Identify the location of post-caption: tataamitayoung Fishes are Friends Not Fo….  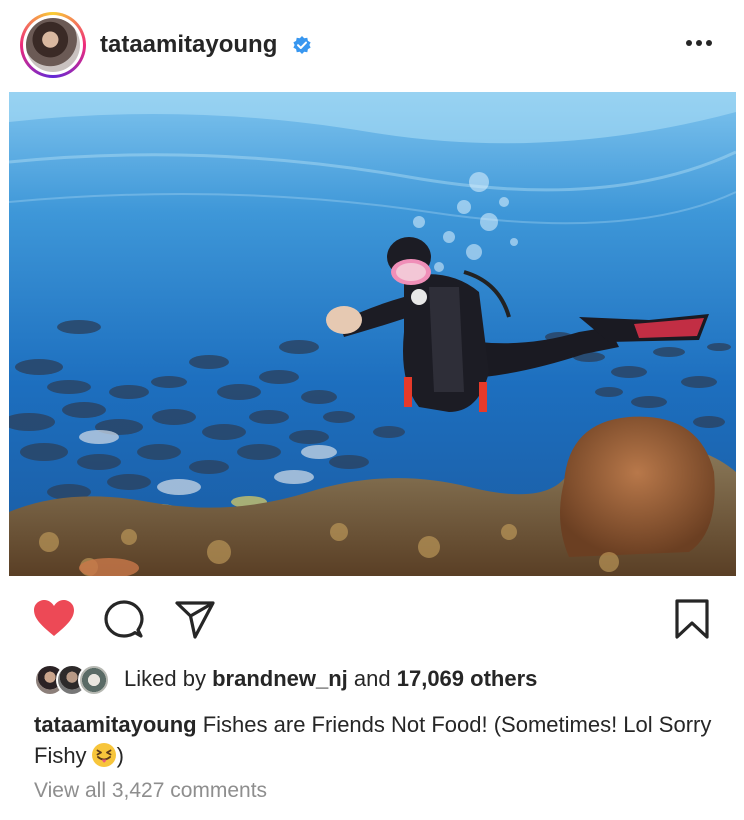
(379, 740).